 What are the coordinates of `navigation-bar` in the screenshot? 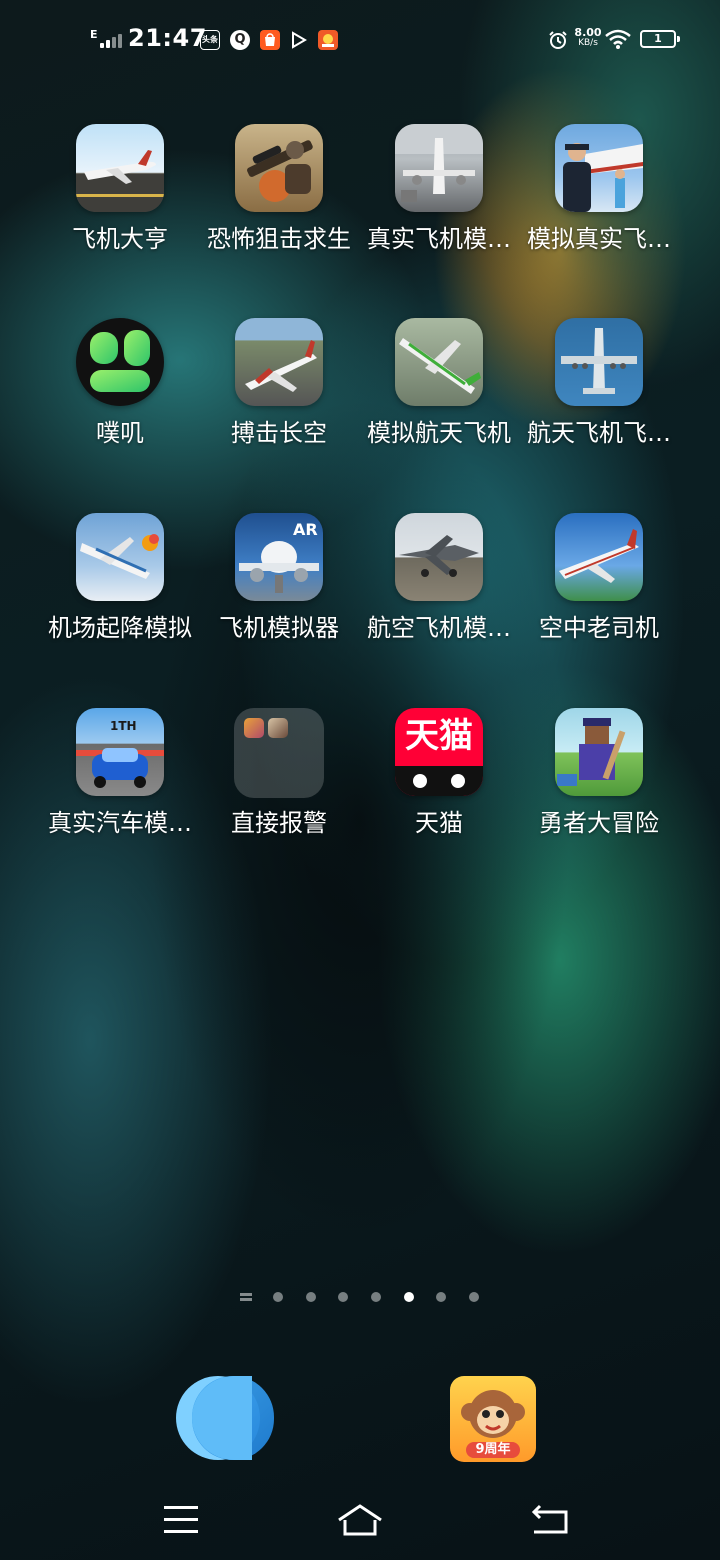 It's located at (360, 1520).